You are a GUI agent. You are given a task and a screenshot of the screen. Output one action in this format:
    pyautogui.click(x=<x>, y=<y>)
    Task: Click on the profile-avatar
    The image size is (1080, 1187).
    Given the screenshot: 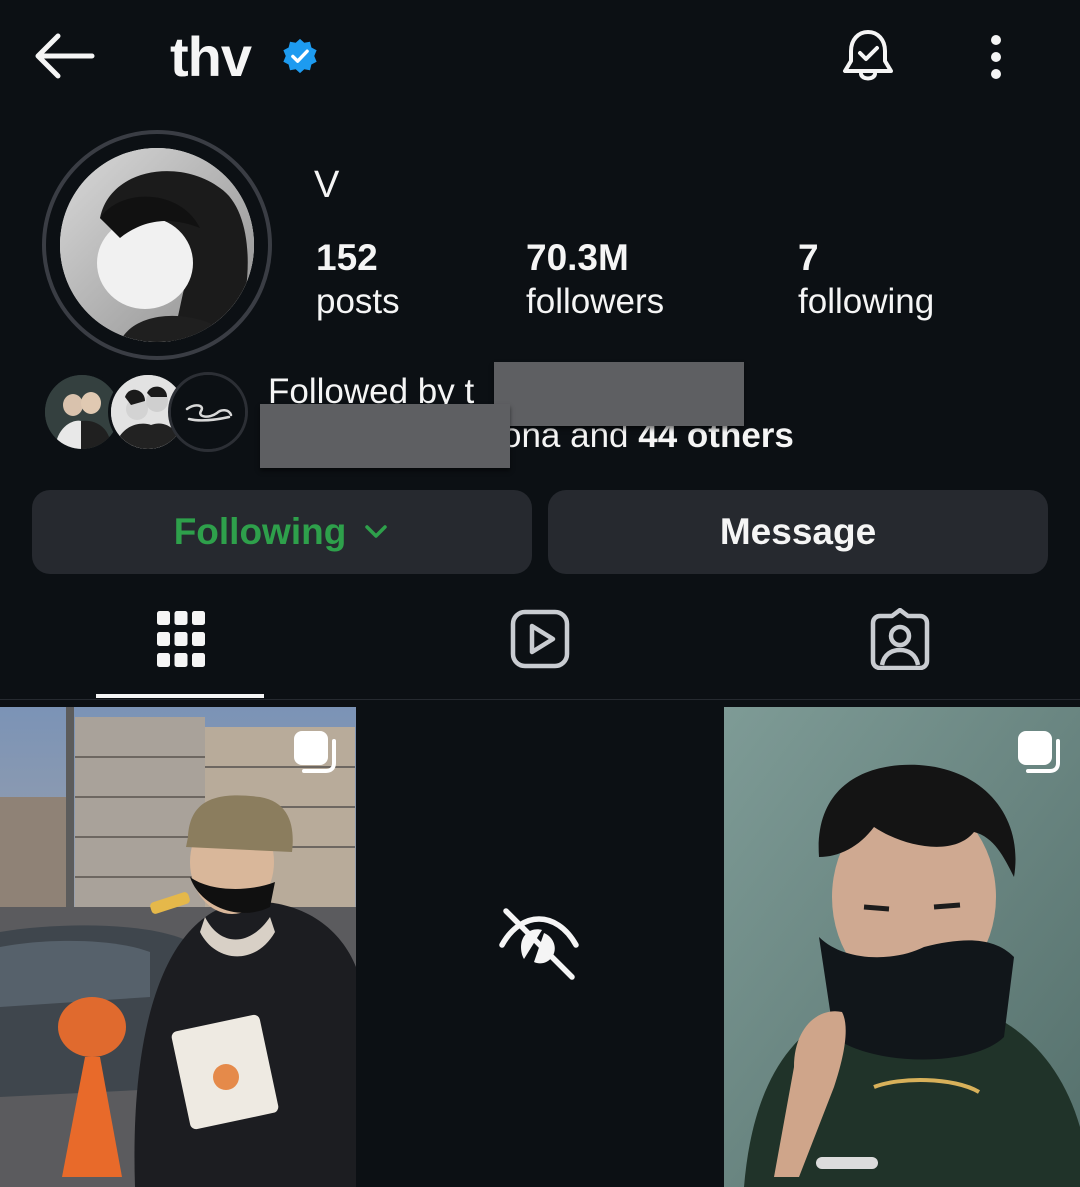 What is the action you would take?
    pyautogui.click(x=157, y=245)
    